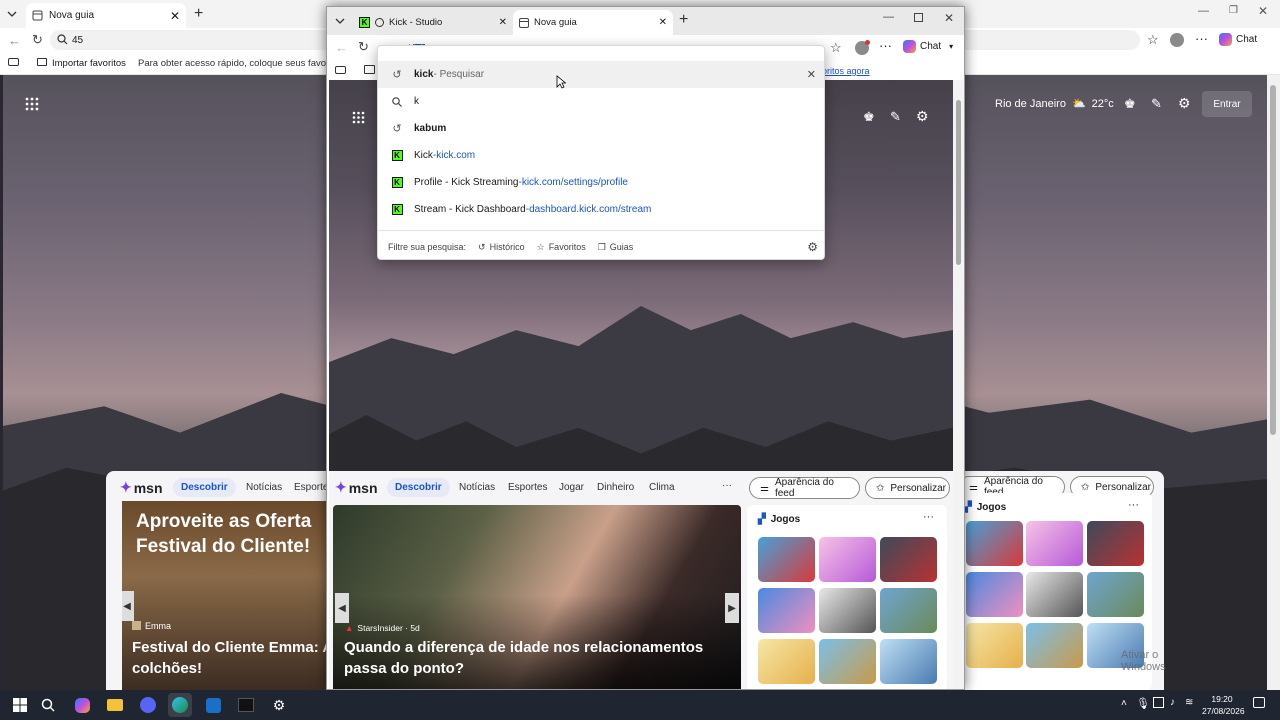 The image size is (1280, 720). What do you see at coordinates (727, 485) in the screenshot?
I see `nav-more-button: ···` at bounding box center [727, 485].